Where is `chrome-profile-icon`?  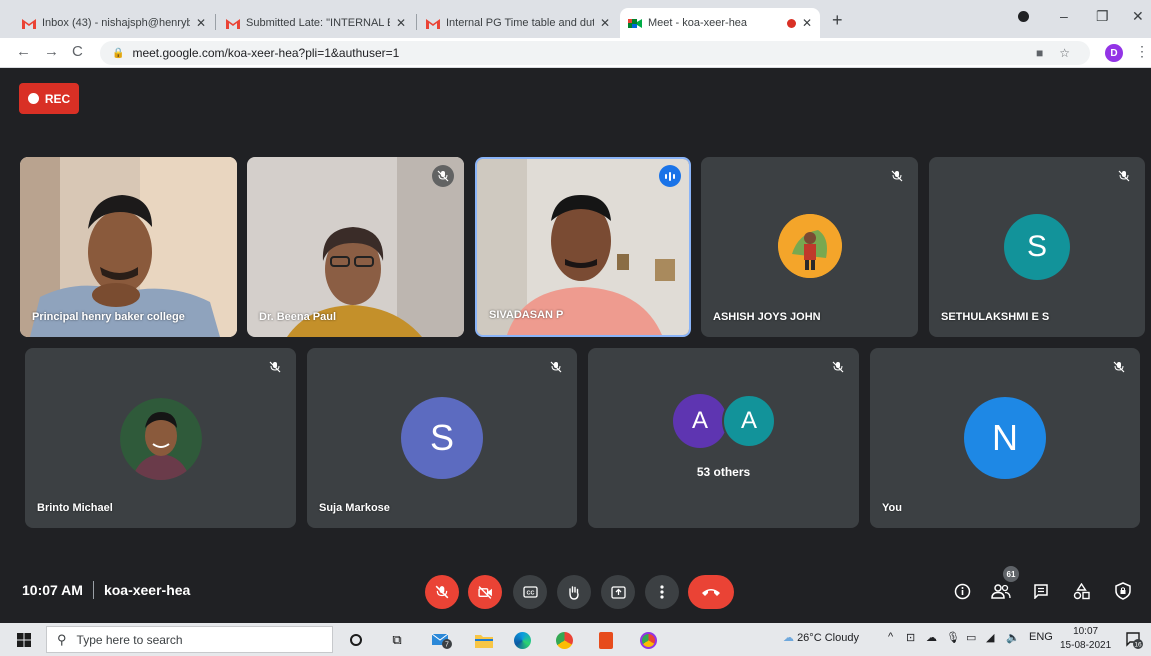 chrome-profile-icon is located at coordinates (648, 640).